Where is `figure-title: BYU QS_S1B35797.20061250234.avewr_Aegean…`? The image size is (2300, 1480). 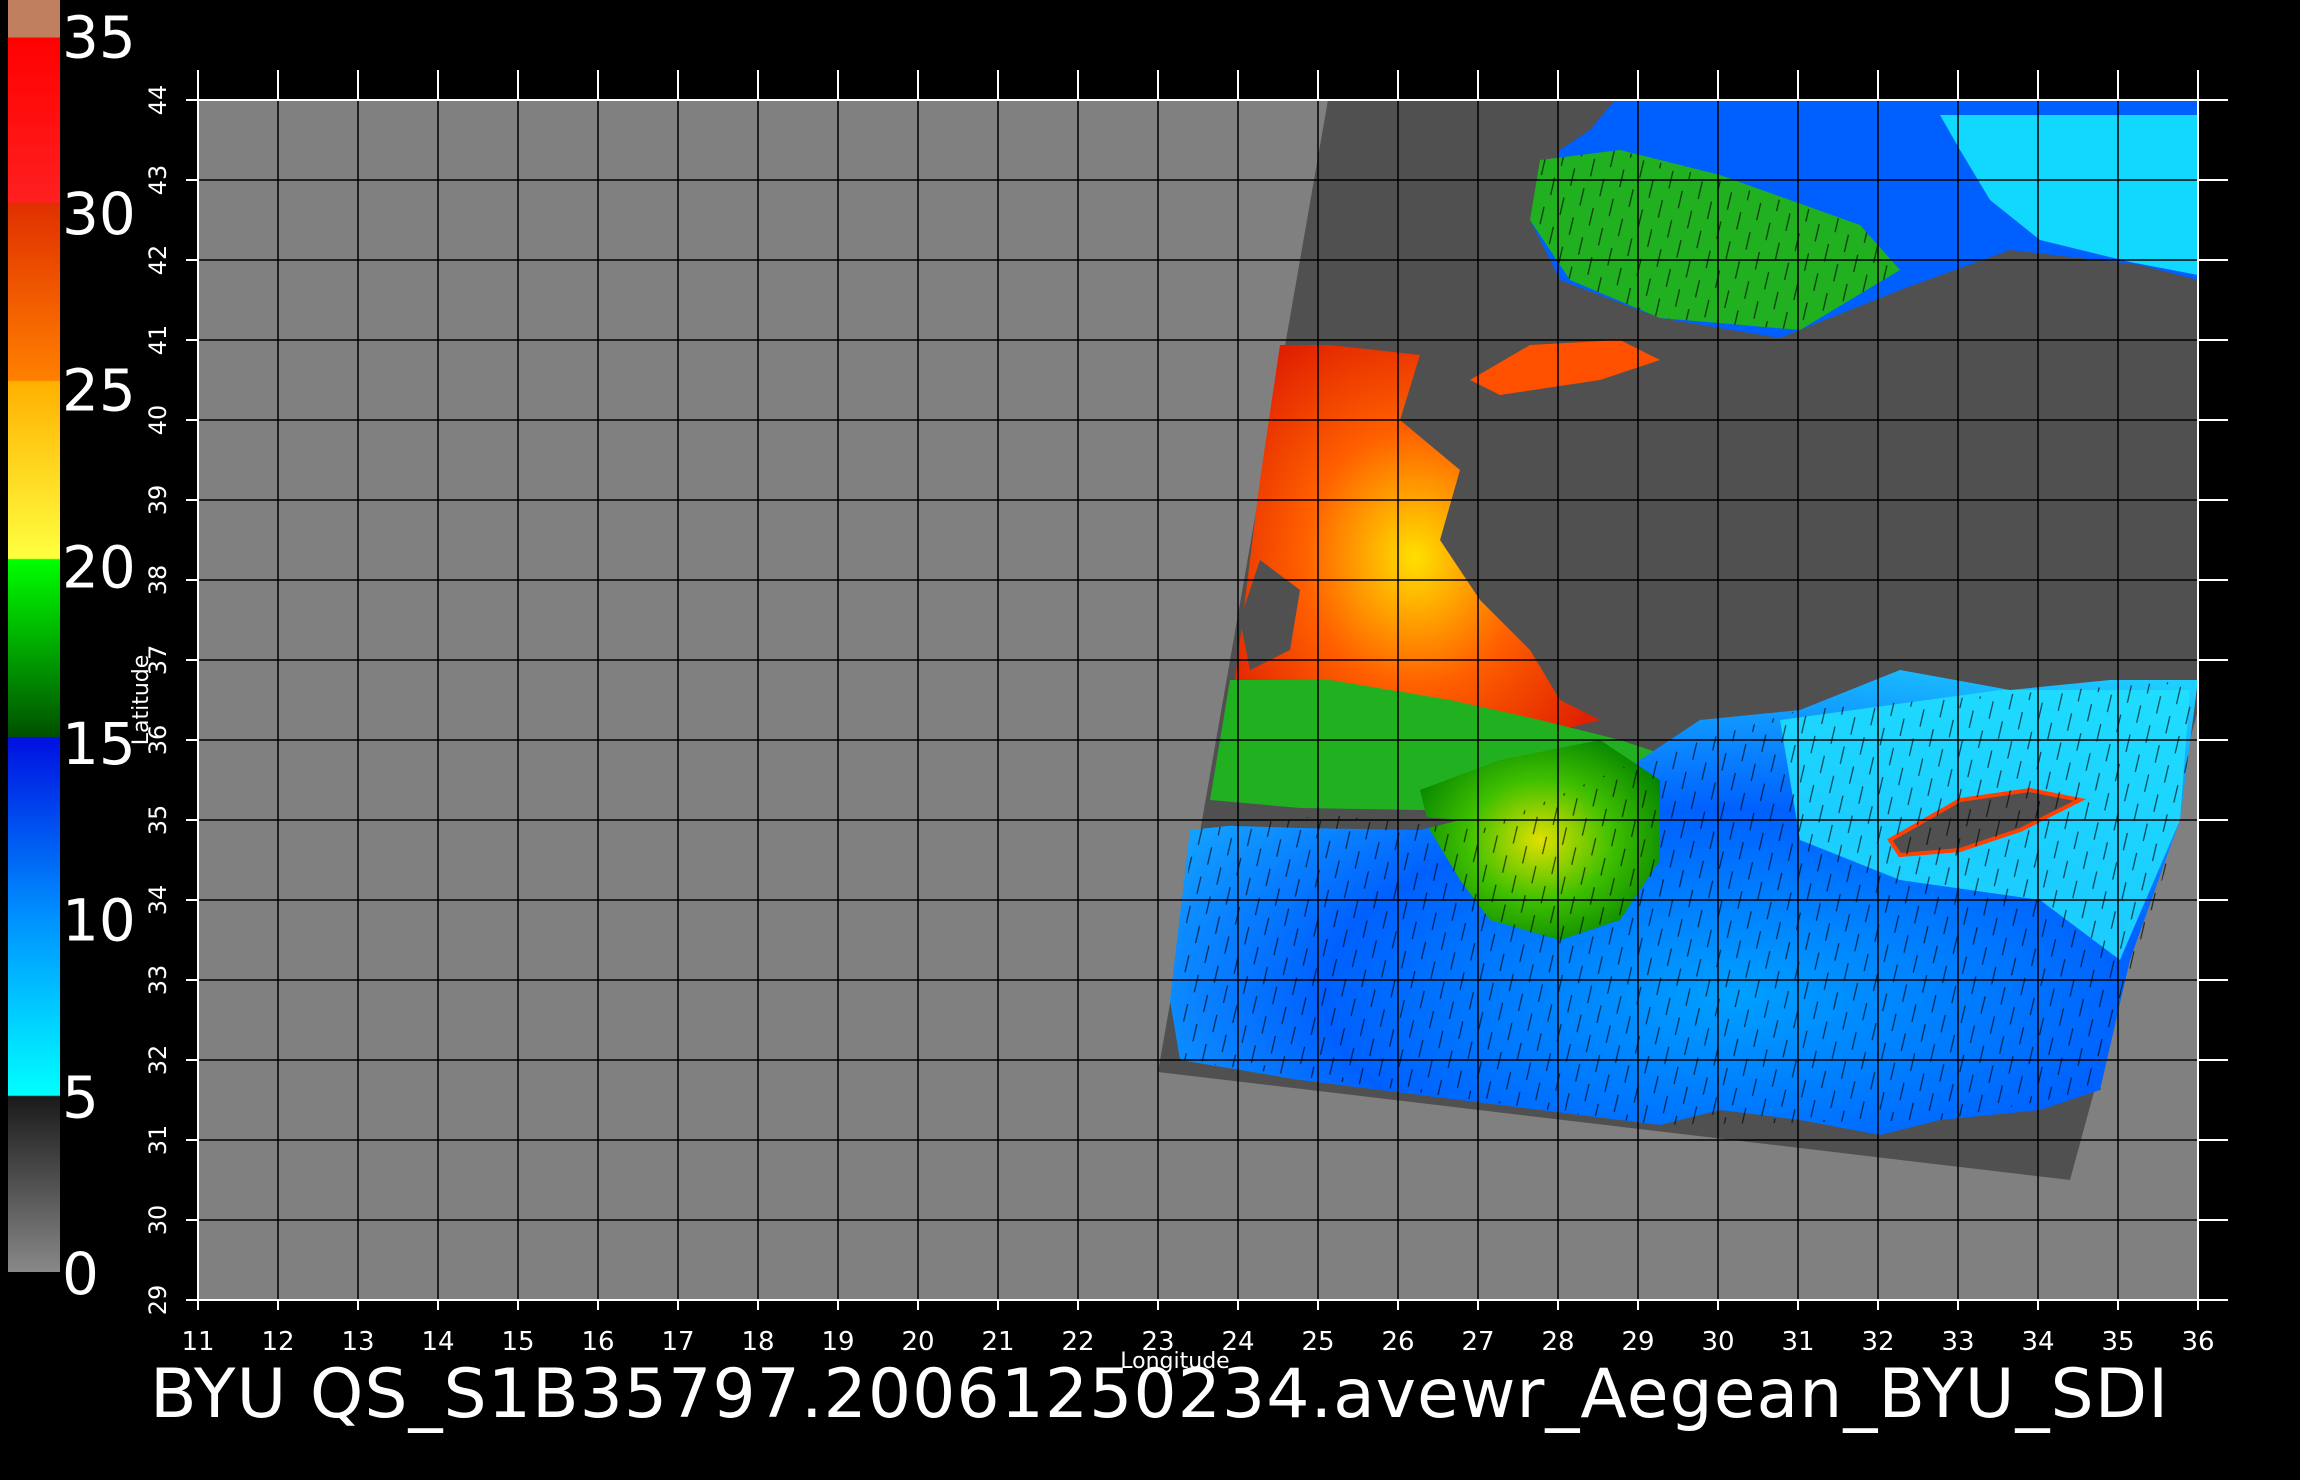 figure-title: BYU QS_S1B35797.20061250234.avewr_Aegean… is located at coordinates (1160, 1394).